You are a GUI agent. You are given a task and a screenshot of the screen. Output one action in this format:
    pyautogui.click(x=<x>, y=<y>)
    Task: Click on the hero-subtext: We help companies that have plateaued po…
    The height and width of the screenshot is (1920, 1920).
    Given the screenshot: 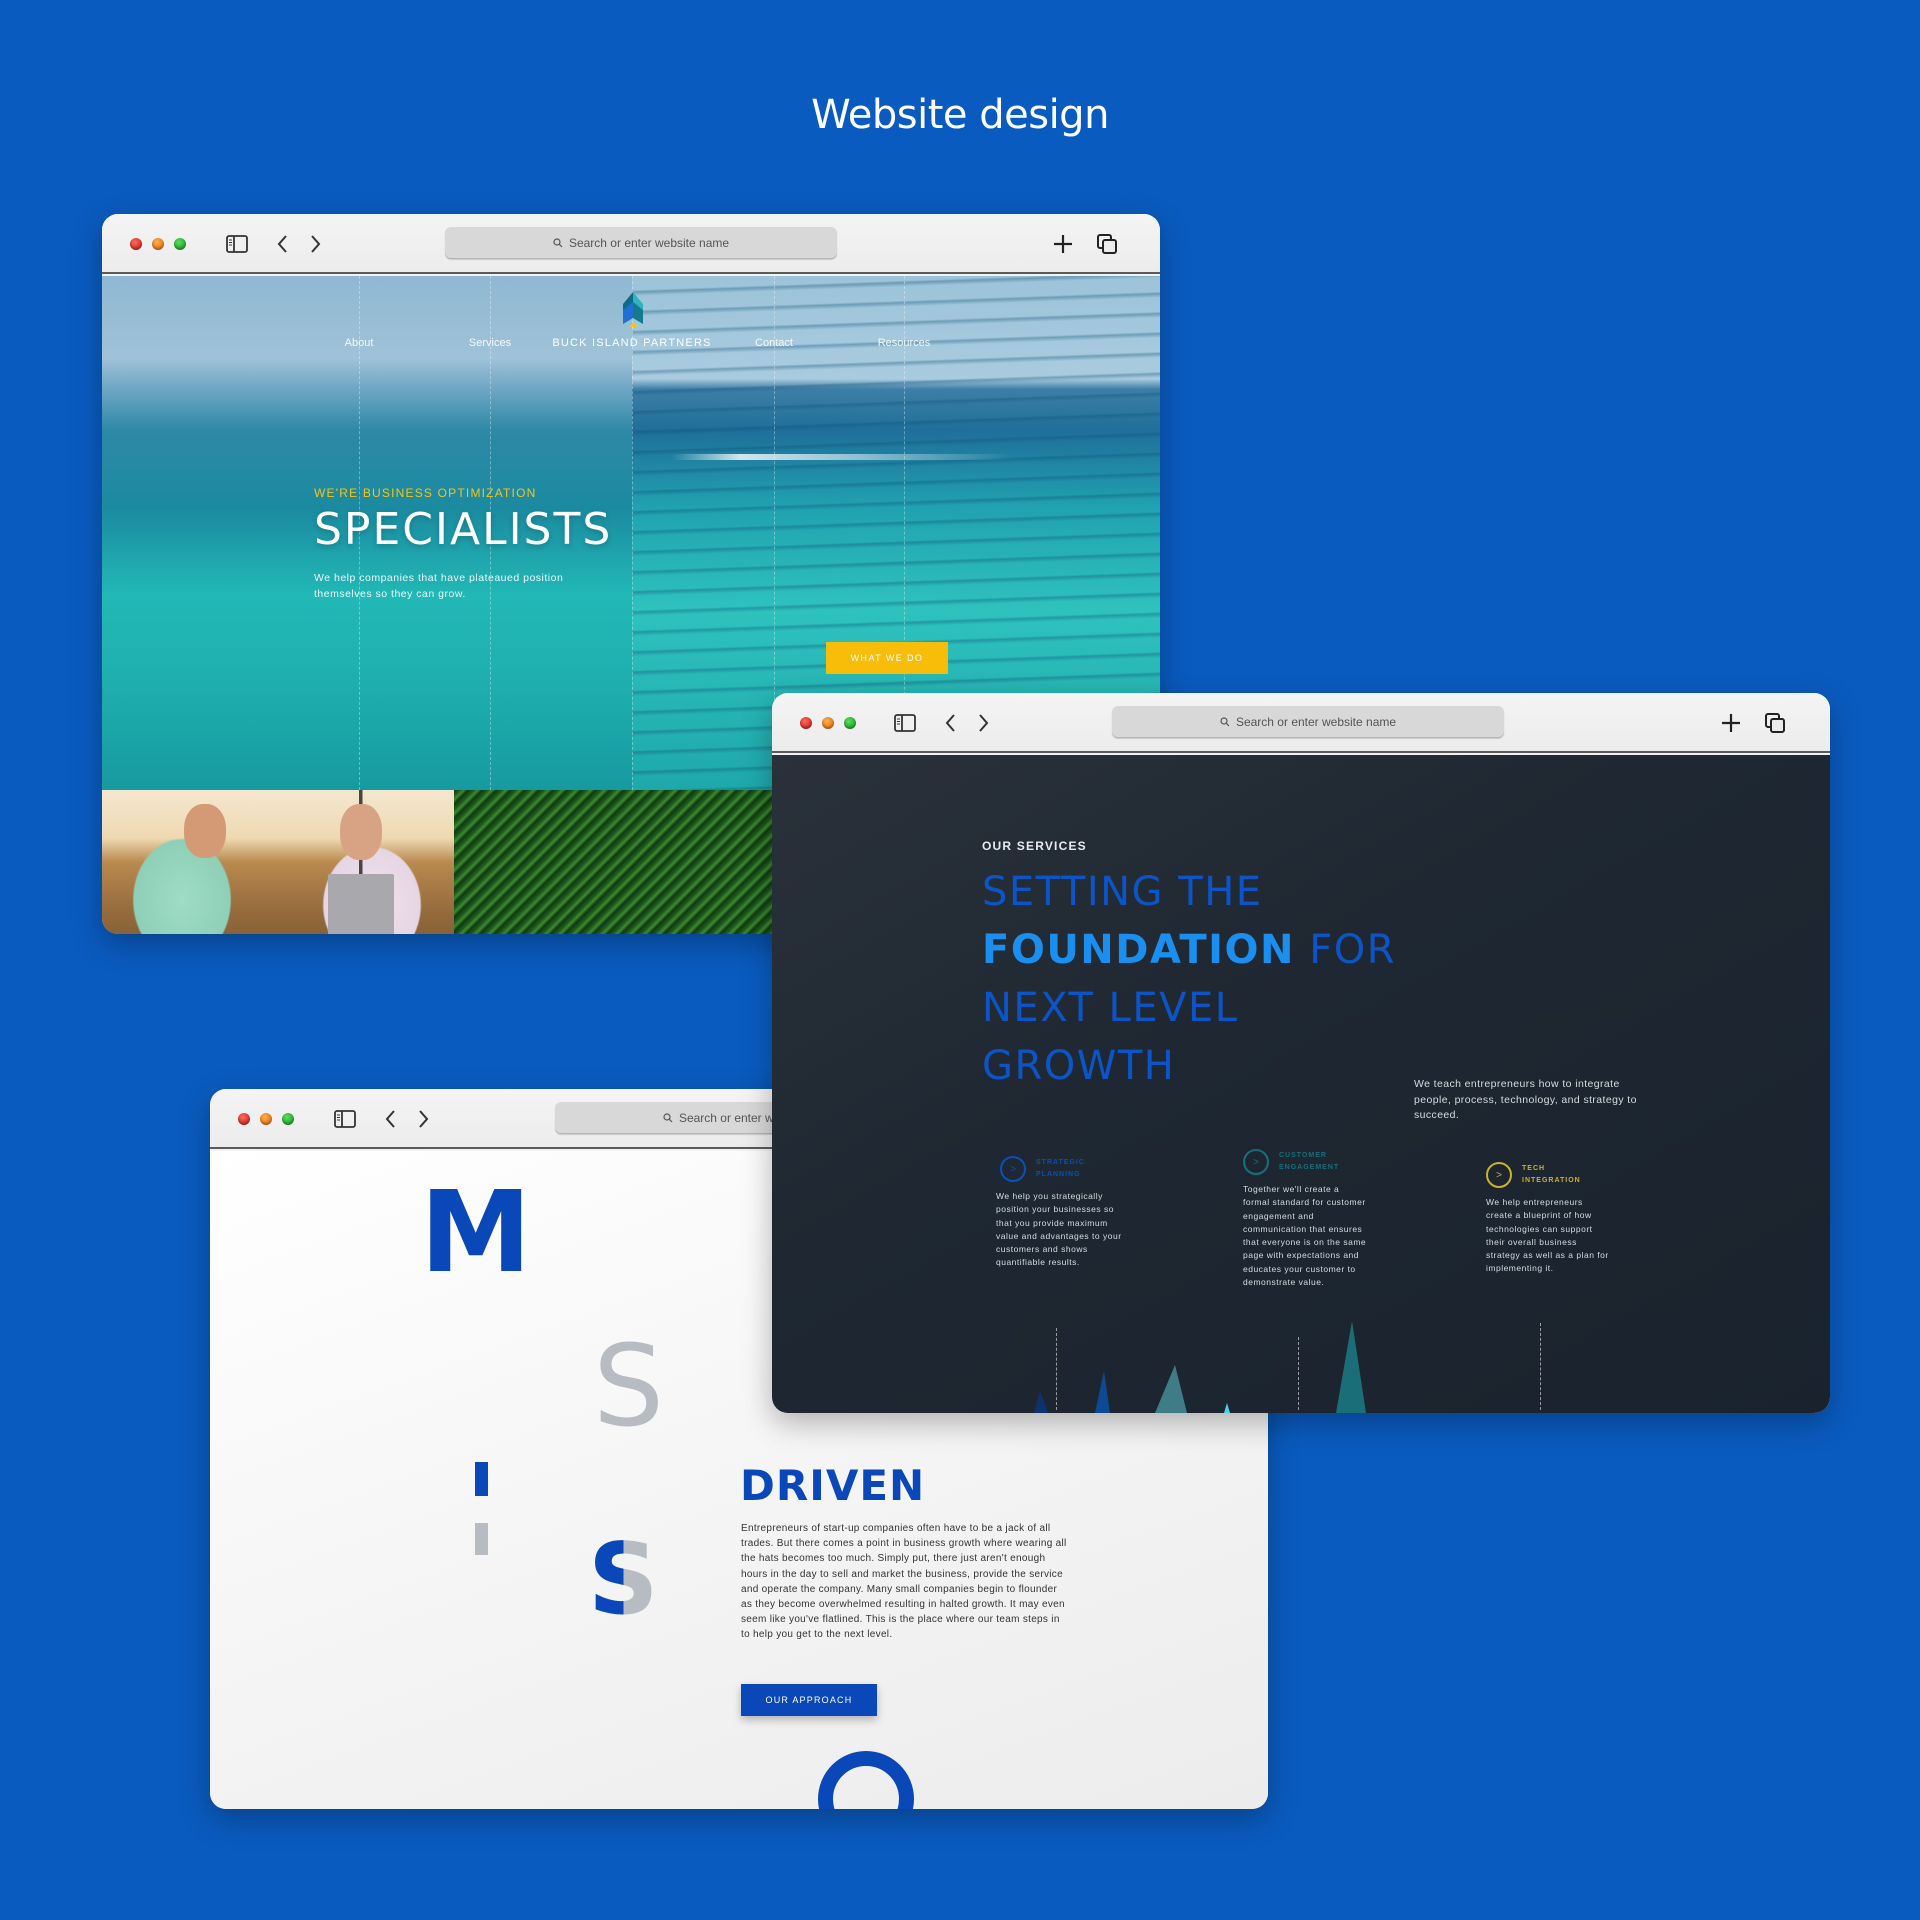 What is the action you would take?
    pyautogui.click(x=439, y=586)
    